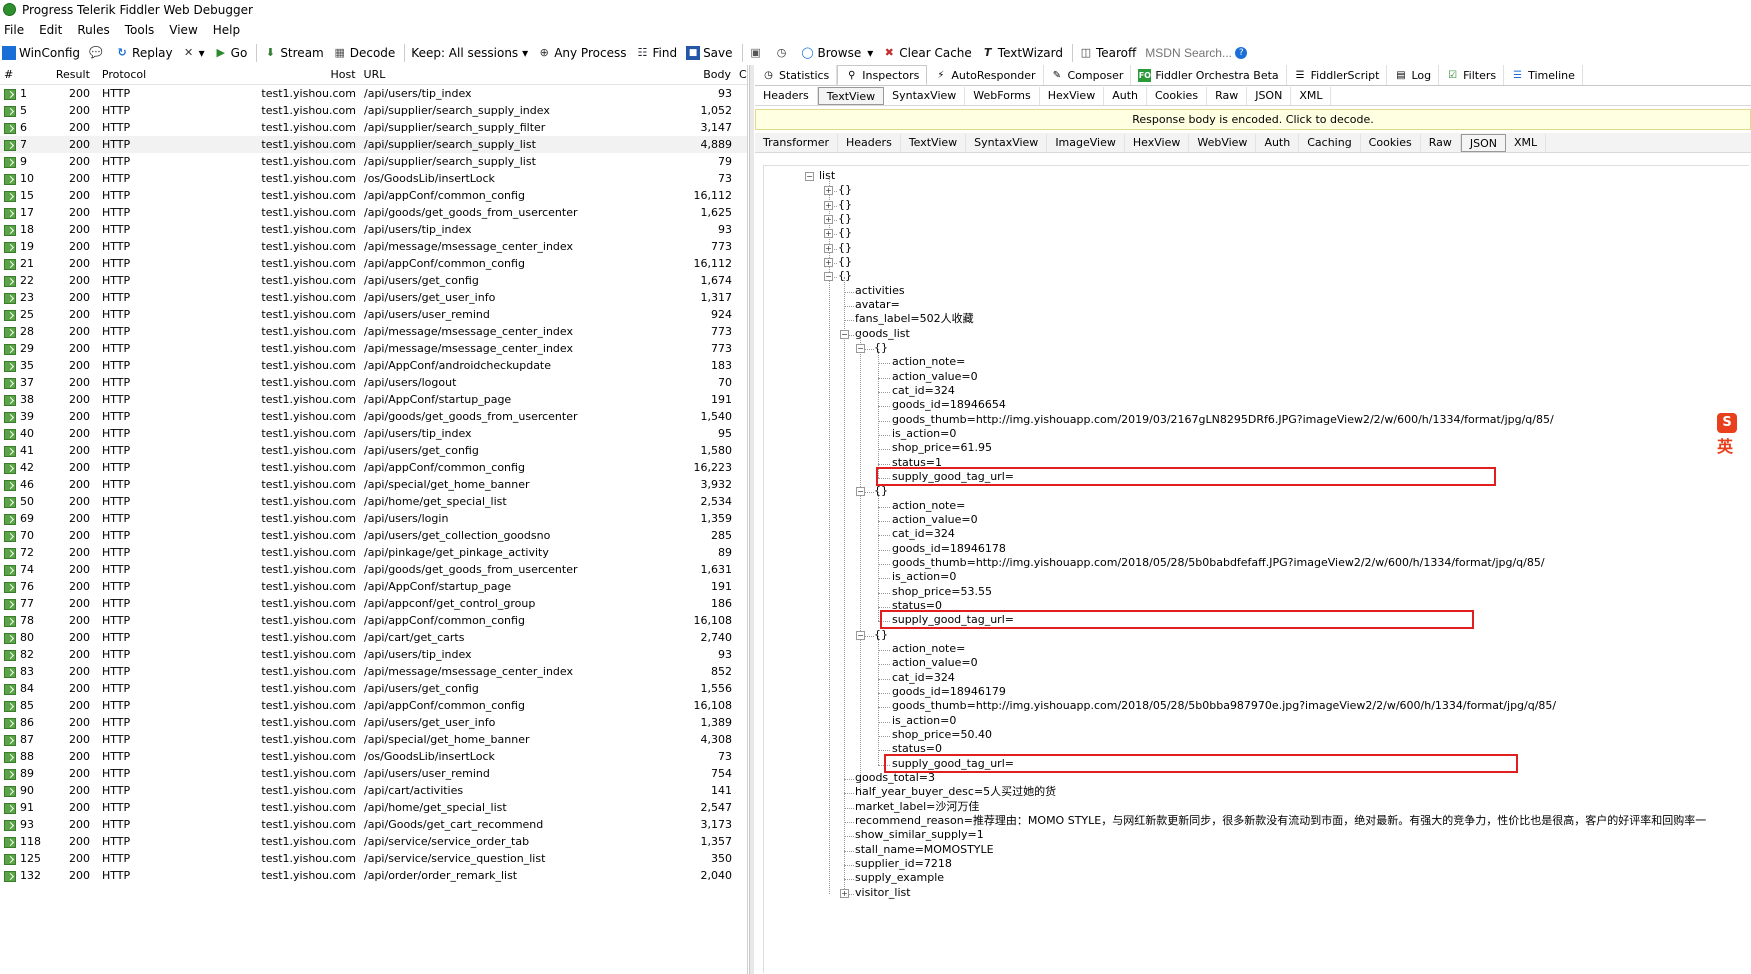 The height and width of the screenshot is (974, 1751). What do you see at coordinates (837, 53) in the screenshot?
I see `browse-button: ◯ Browse ▾` at bounding box center [837, 53].